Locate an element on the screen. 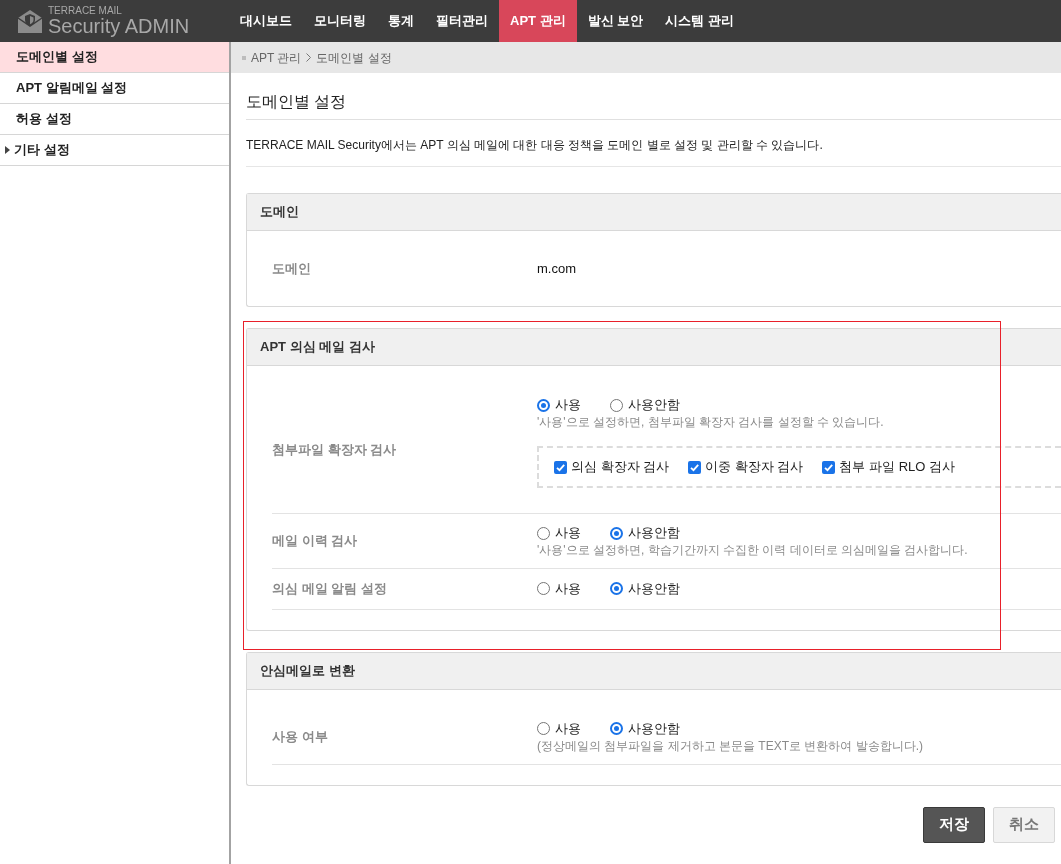 This screenshot has width=1061, height=864. breadcrumb-item: 도메인별 설정 is located at coordinates (354, 58).